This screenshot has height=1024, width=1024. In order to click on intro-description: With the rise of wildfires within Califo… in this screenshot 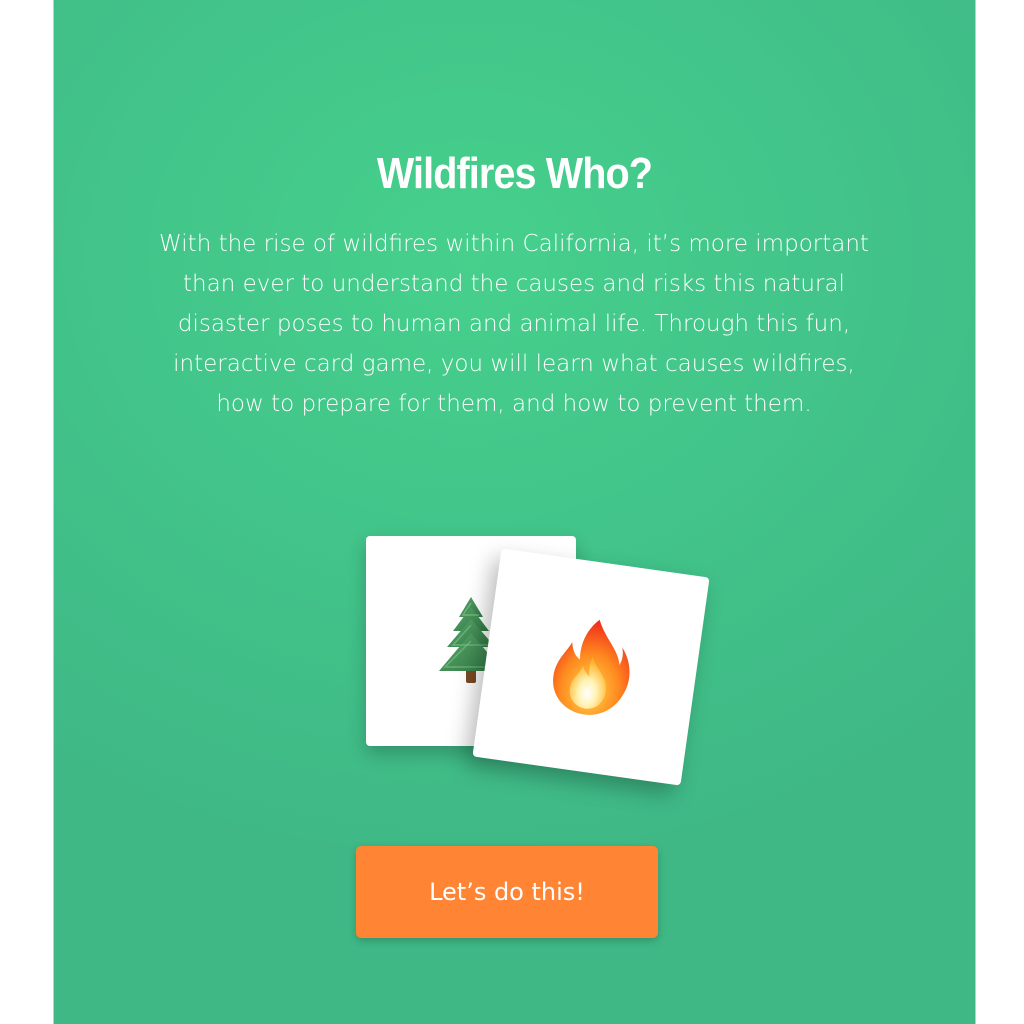, I will do `click(514, 324)`.